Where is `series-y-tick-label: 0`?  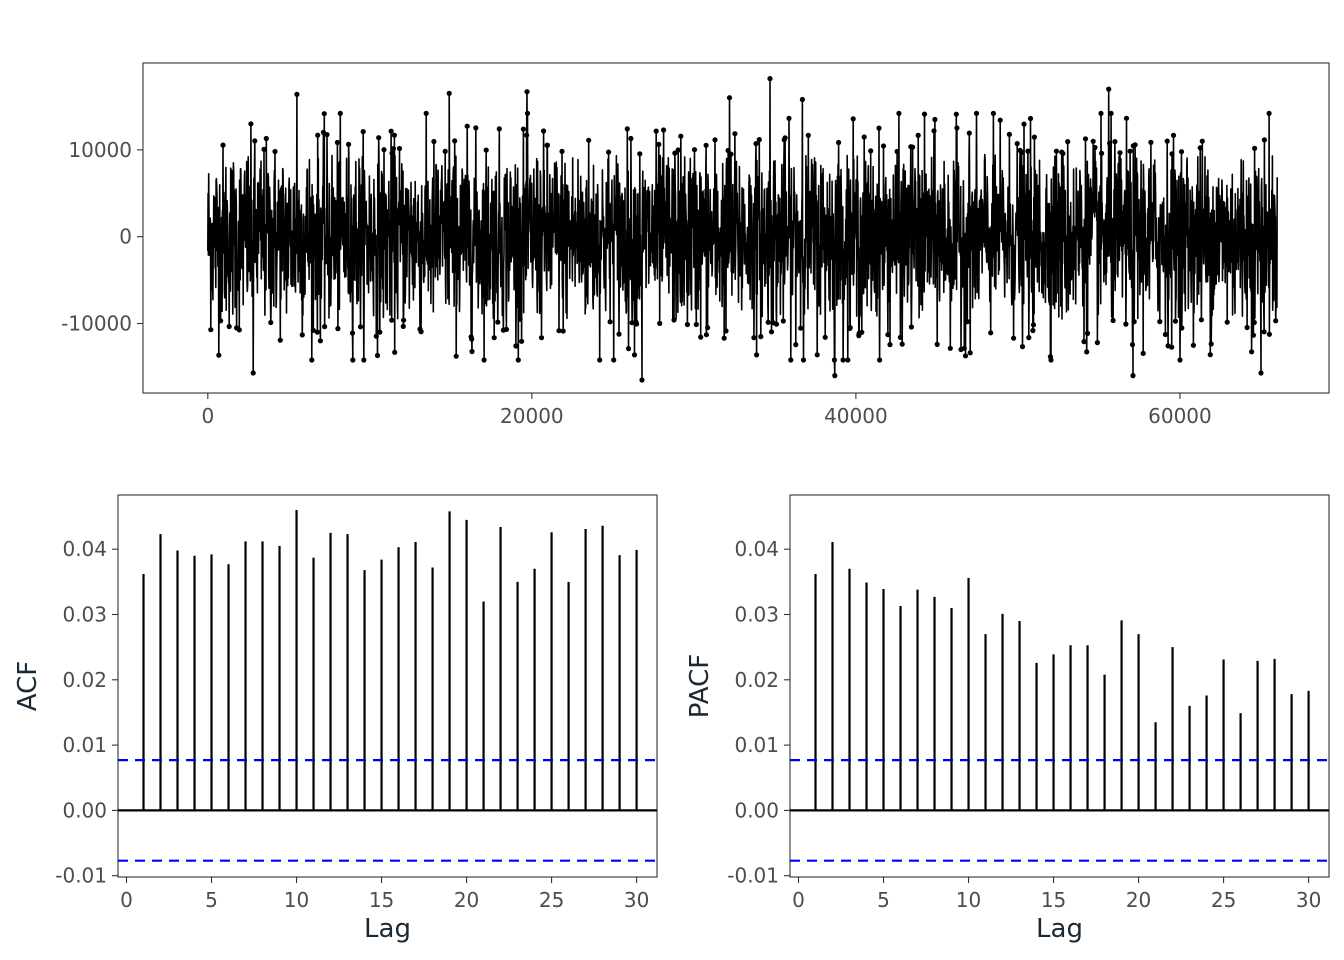
series-y-tick-label: 0 is located at coordinates (125, 237).